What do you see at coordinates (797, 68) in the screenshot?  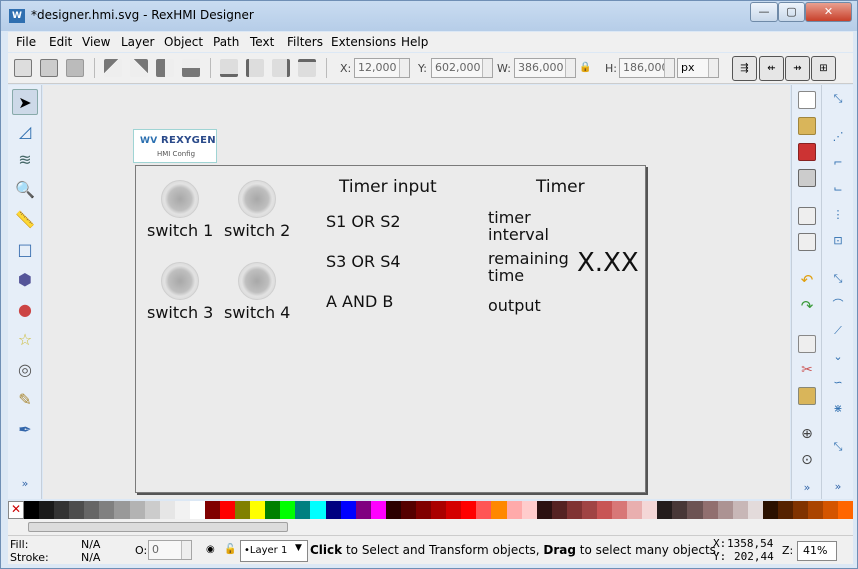 I see `snap-toggle-3-icon: ⇸` at bounding box center [797, 68].